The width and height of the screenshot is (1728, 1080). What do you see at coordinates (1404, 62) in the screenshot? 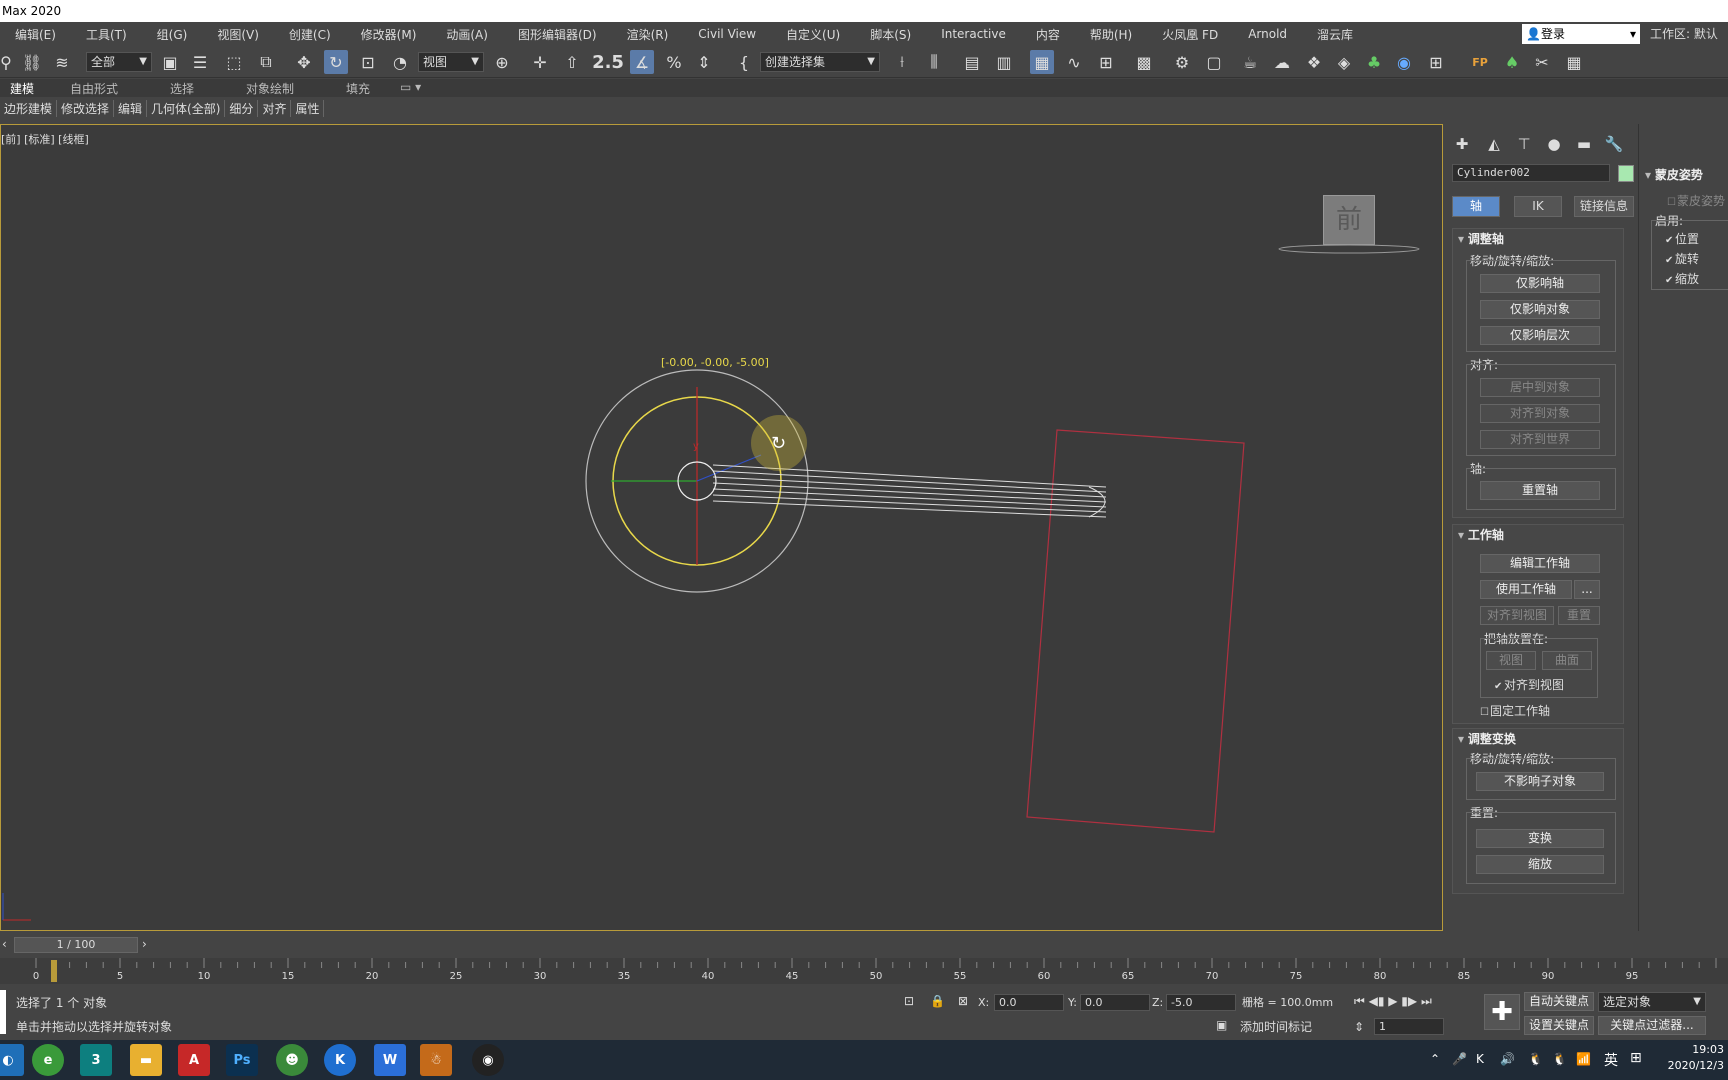
I see `qr-icon: ◉` at bounding box center [1404, 62].